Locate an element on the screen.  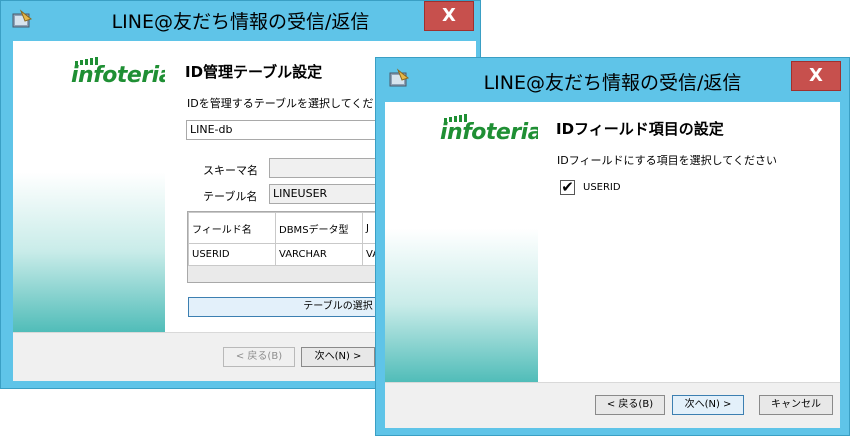
front-window-title: LINE@友だち情報の受信/返信 is located at coordinates (612, 83).